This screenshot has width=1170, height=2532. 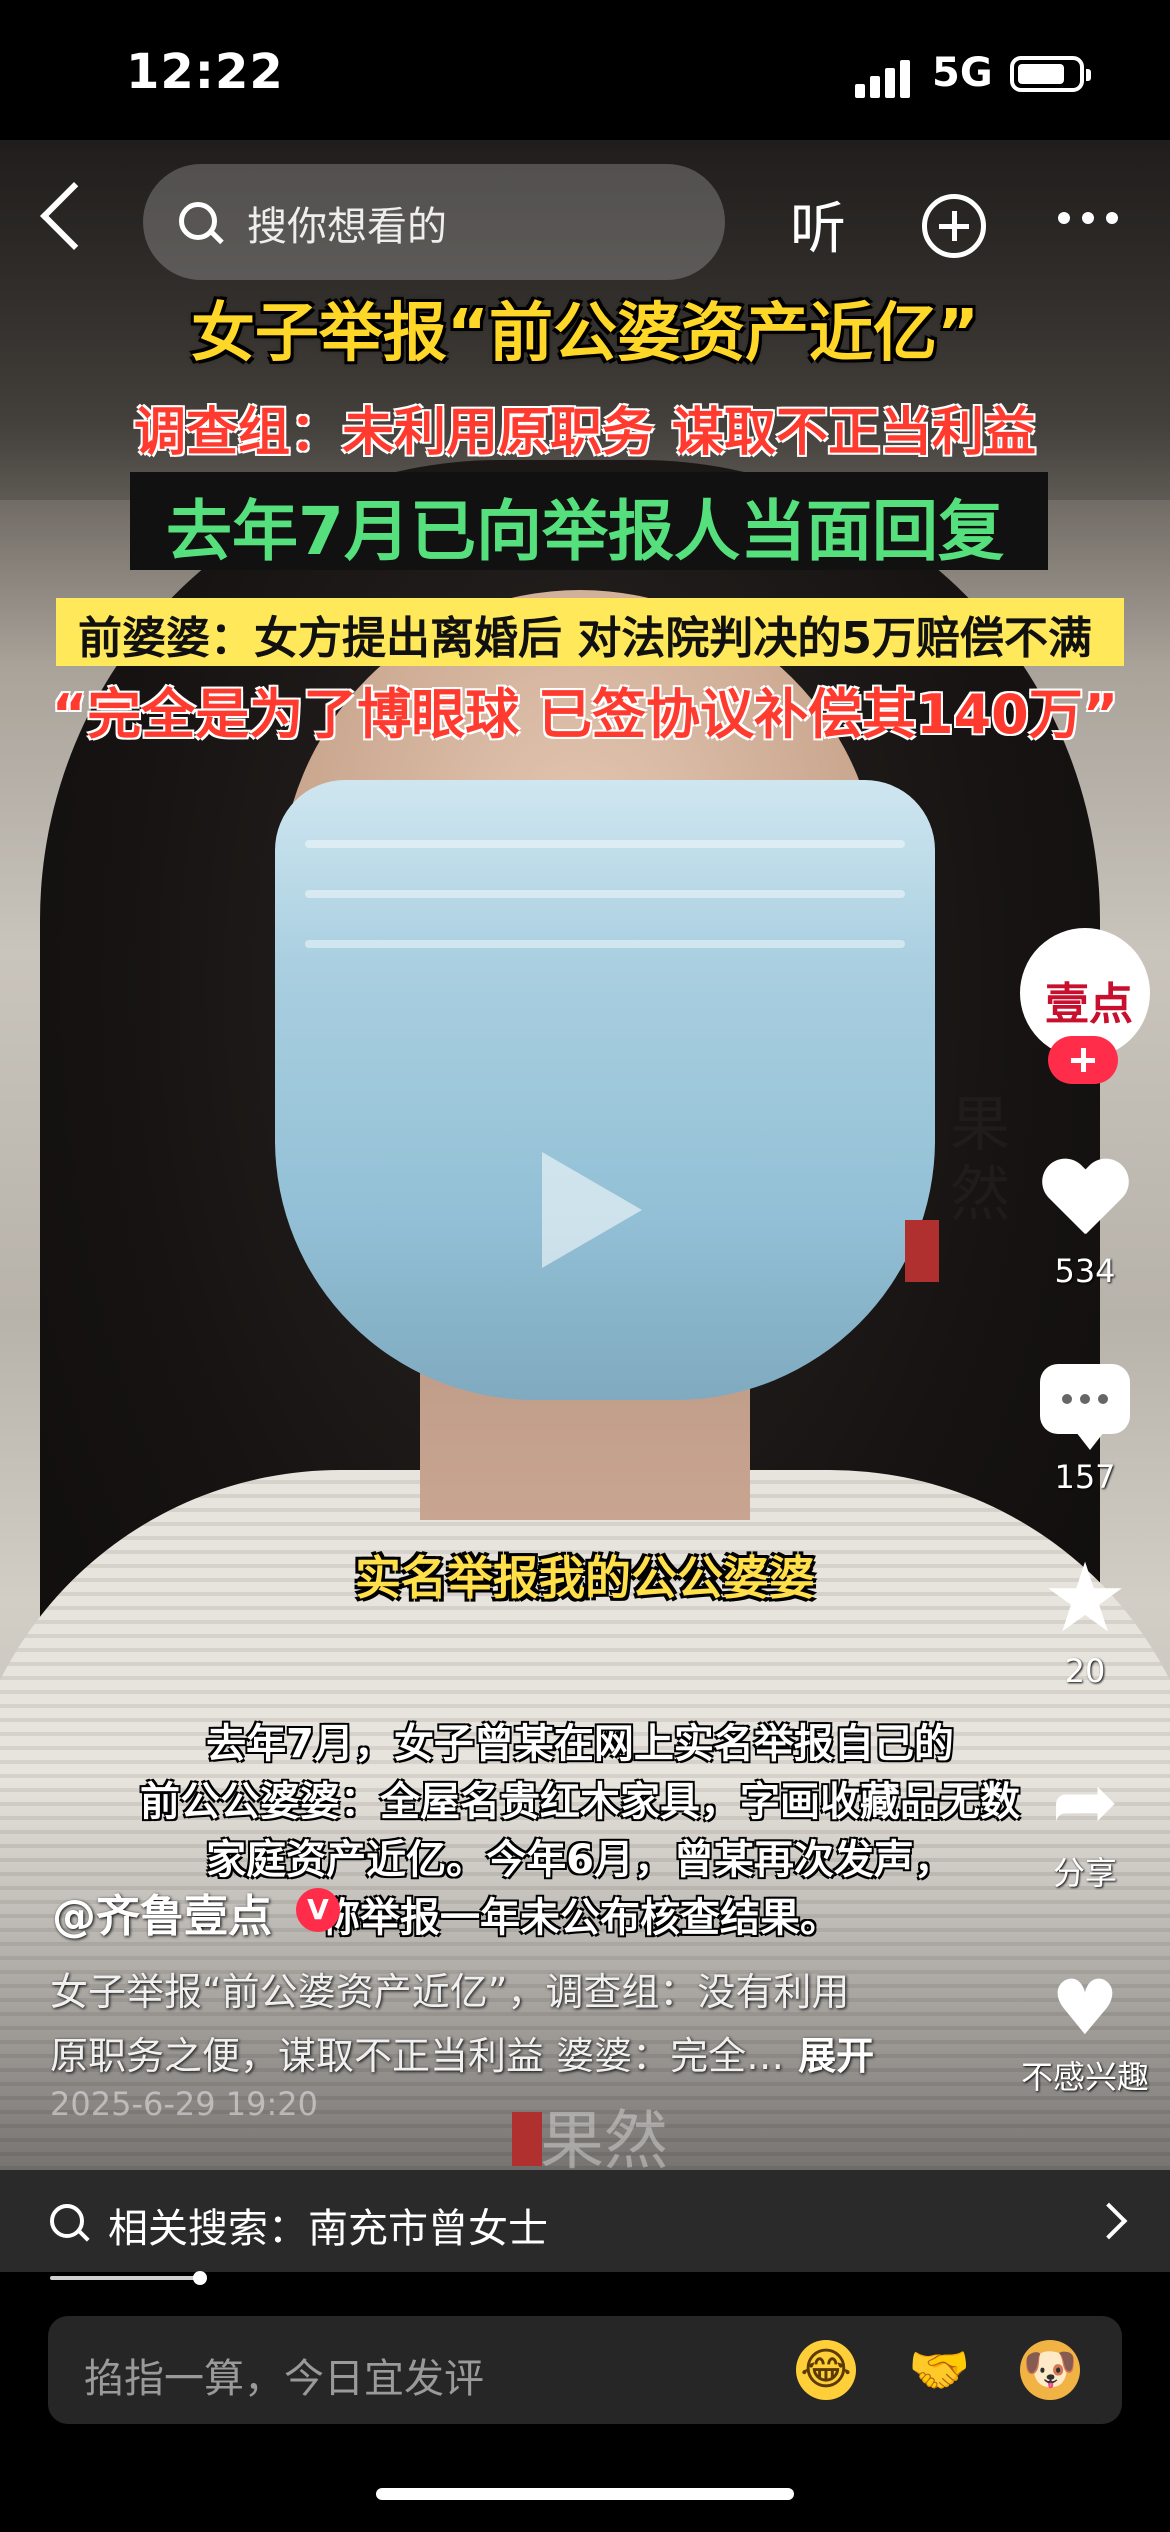 What do you see at coordinates (585, 714) in the screenshot?
I see `headline-quote: “完全是为了博眼球 已签协议补偿其140万”` at bounding box center [585, 714].